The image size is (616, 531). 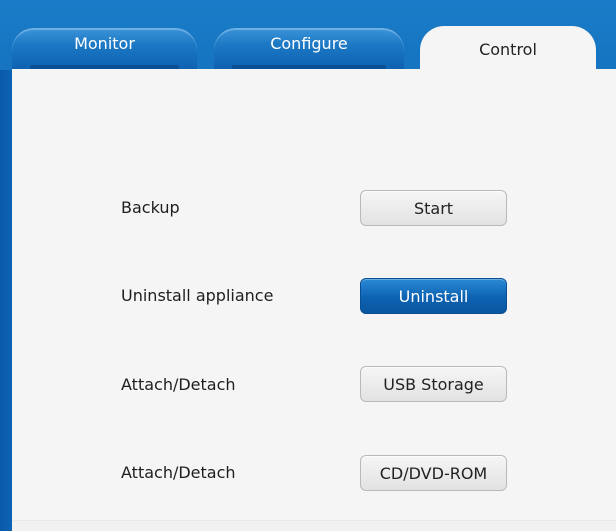 I want to click on cd-dvd-rom-button: CD/DVD-ROM, so click(x=433, y=473).